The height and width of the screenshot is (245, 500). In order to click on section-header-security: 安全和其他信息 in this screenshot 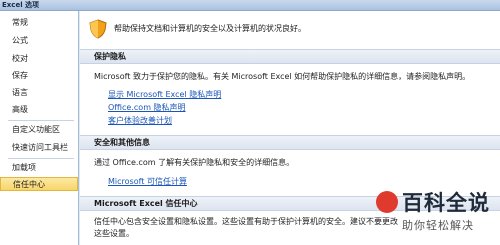, I will do `click(290, 142)`.